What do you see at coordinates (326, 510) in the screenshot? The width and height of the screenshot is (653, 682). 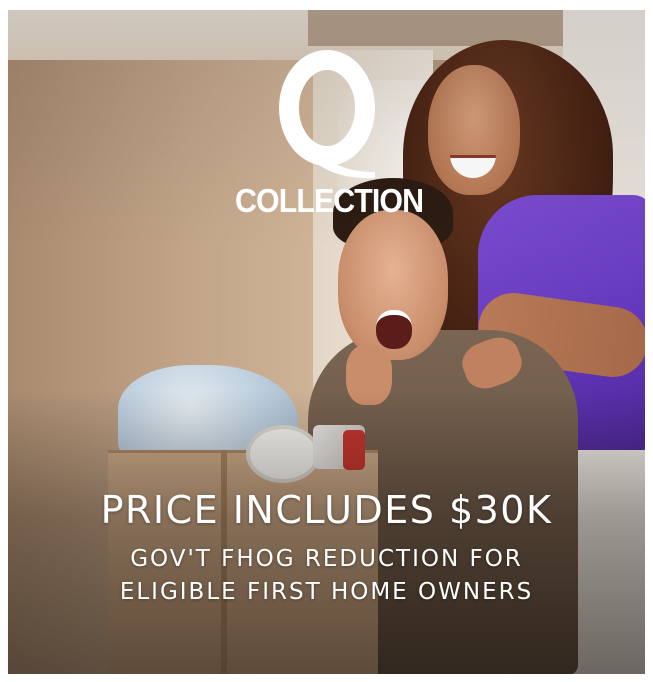 I see `headline: PRICE INCLUDES $30K` at bounding box center [326, 510].